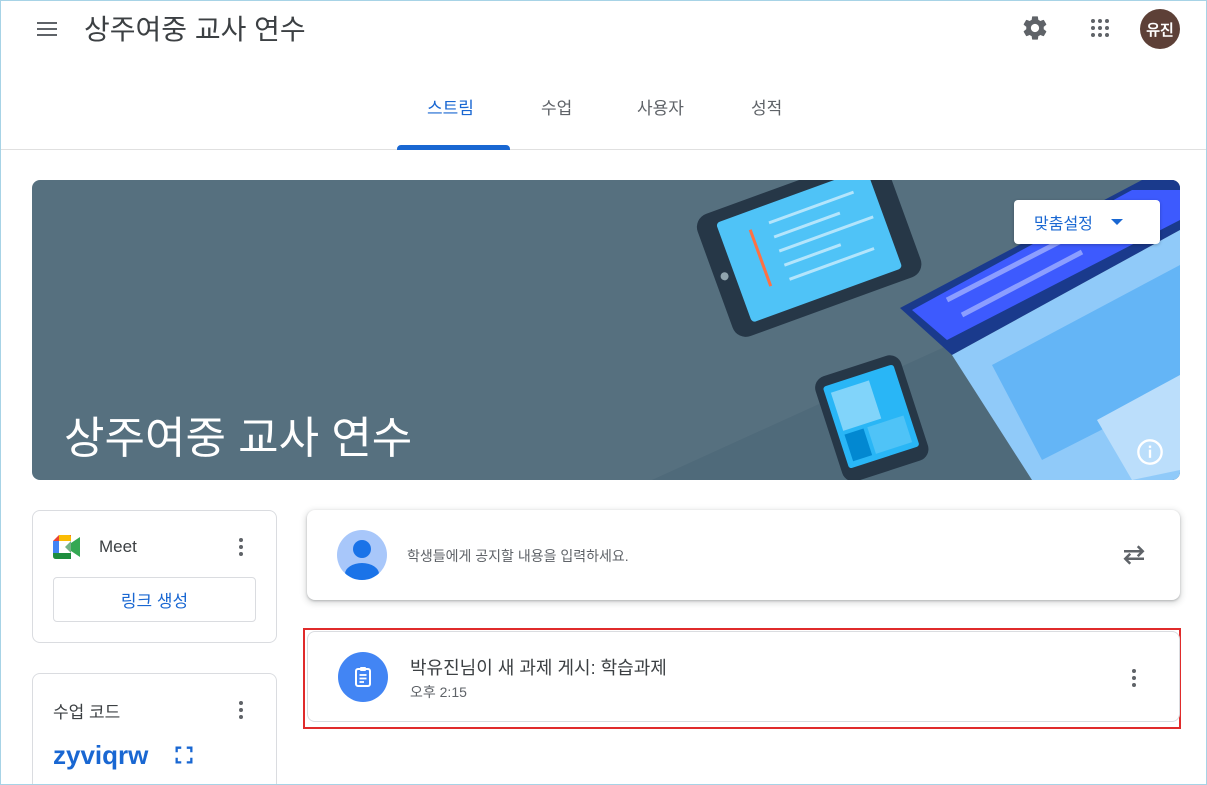 This screenshot has width=1207, height=785. I want to click on google-apps-button, so click(1100, 28).